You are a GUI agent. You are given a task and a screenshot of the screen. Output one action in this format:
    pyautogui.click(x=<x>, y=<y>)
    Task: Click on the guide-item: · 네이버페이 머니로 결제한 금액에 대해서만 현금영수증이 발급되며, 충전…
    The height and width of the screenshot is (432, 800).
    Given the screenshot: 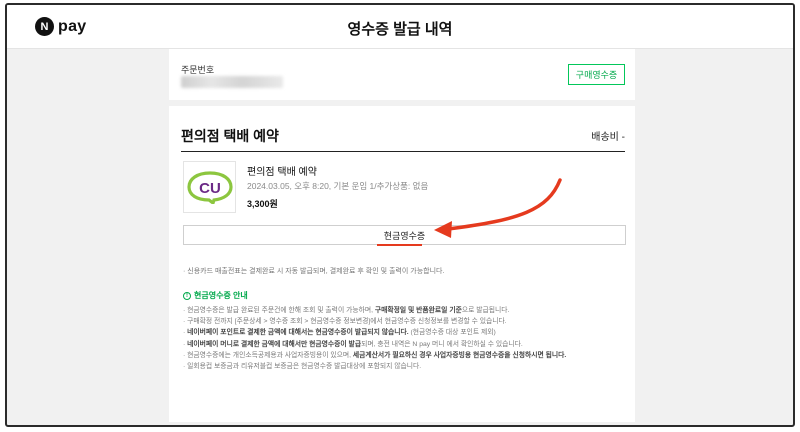 What is the action you would take?
    pyautogui.click(x=405, y=344)
    